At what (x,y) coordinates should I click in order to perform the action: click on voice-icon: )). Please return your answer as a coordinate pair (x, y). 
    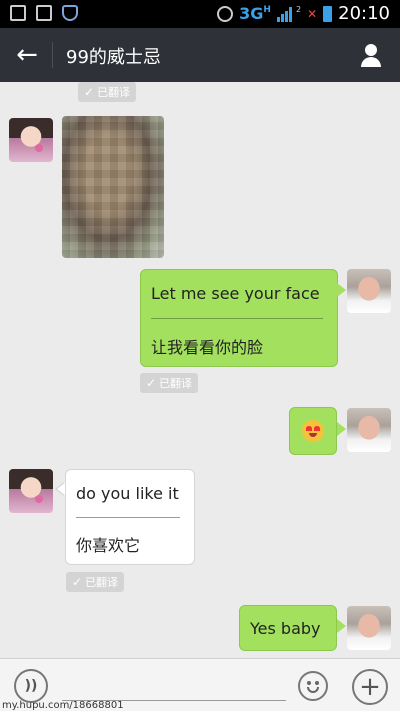
    Looking at the image, I should click on (31, 686).